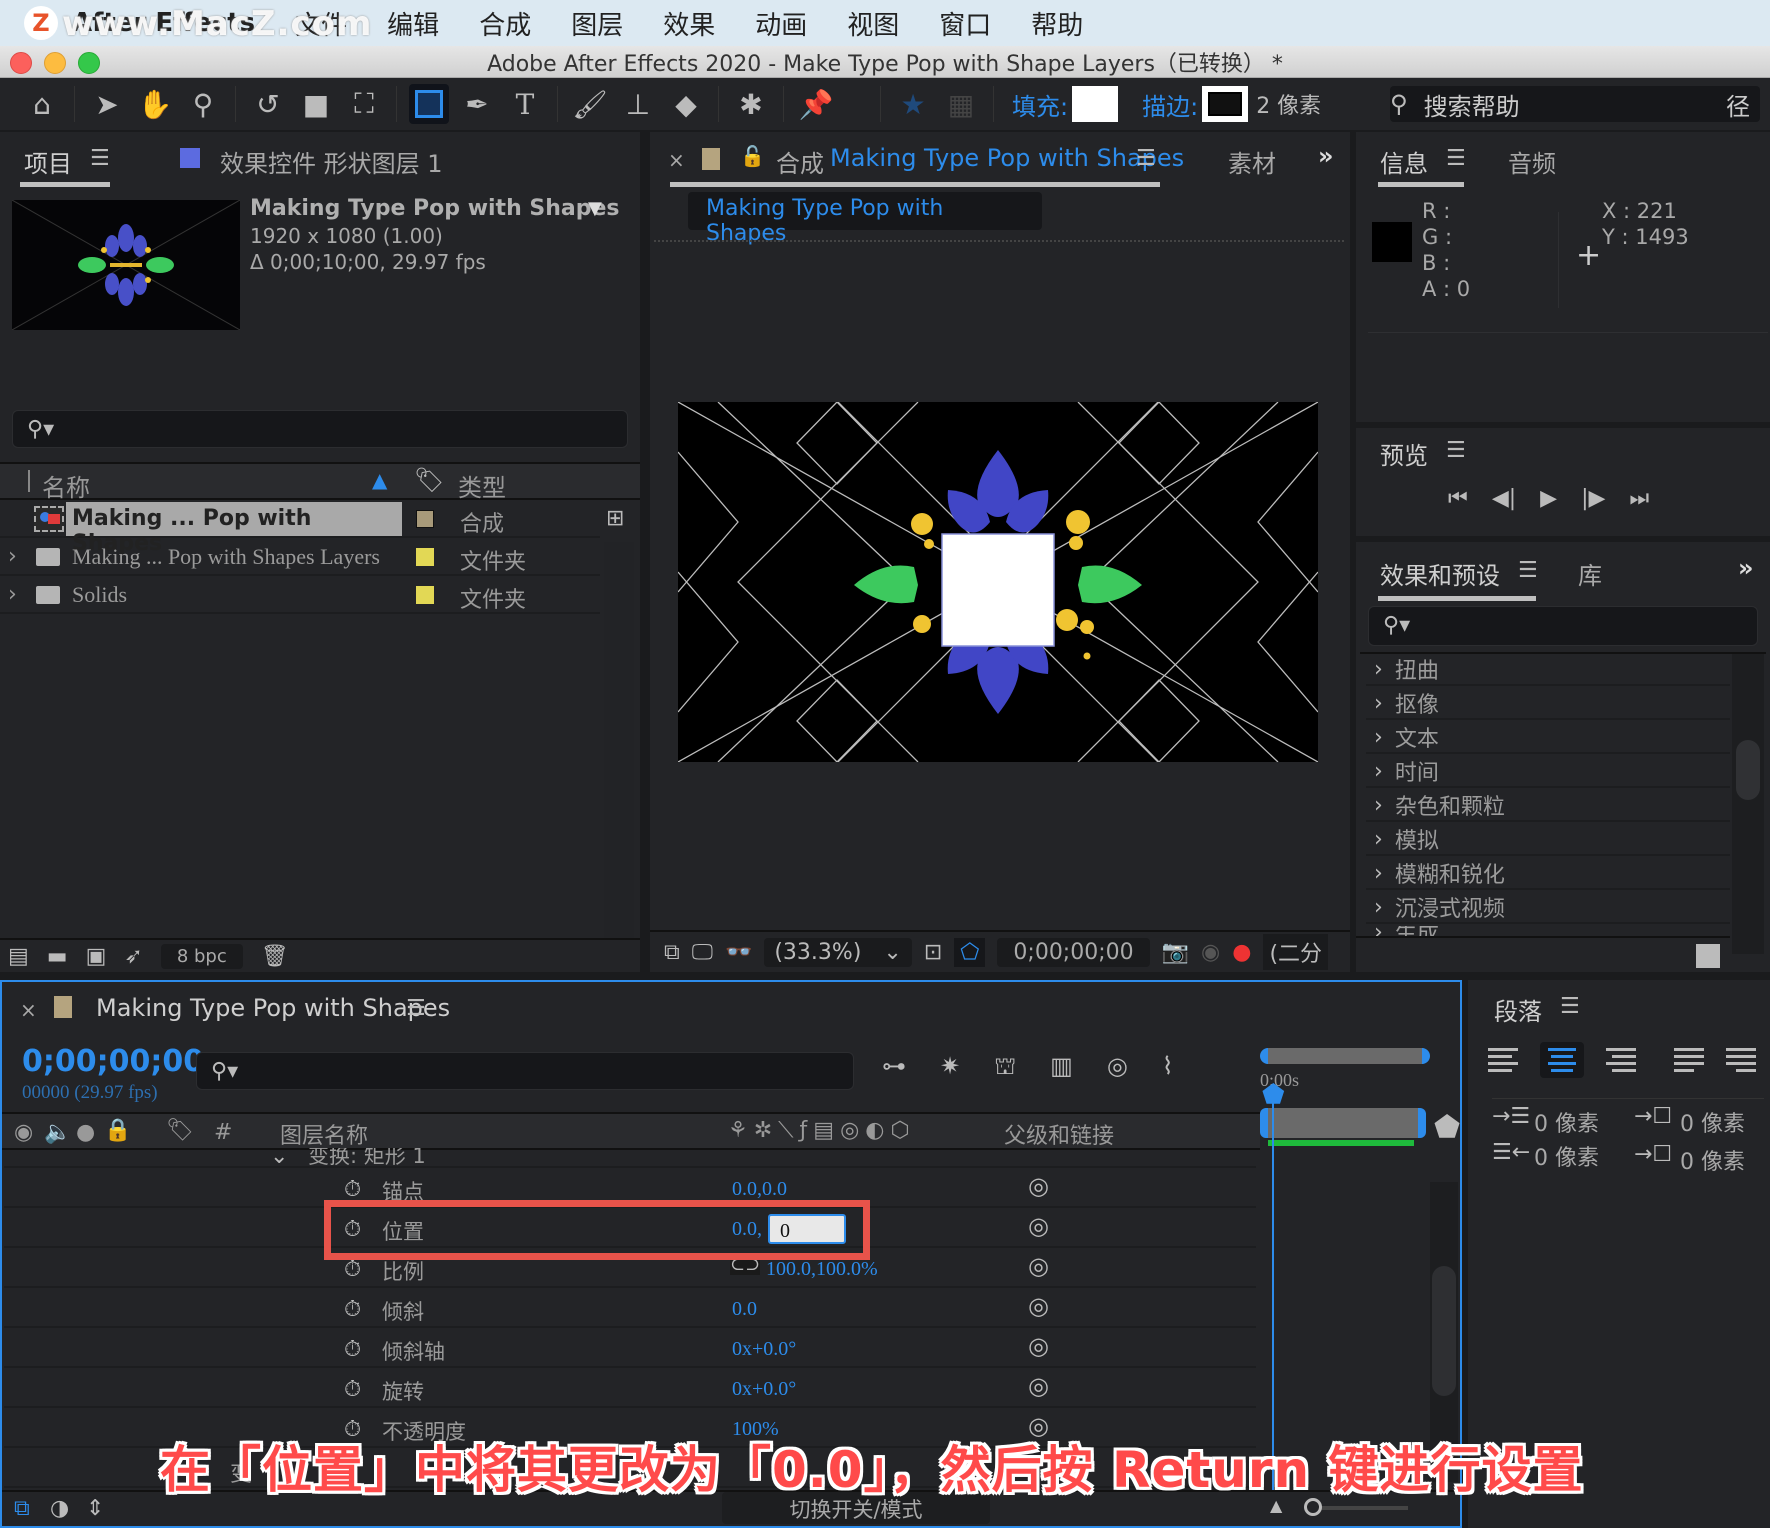 The image size is (1770, 1528). What do you see at coordinates (203, 104) in the screenshot?
I see `zoom-icon: ⚲` at bounding box center [203, 104].